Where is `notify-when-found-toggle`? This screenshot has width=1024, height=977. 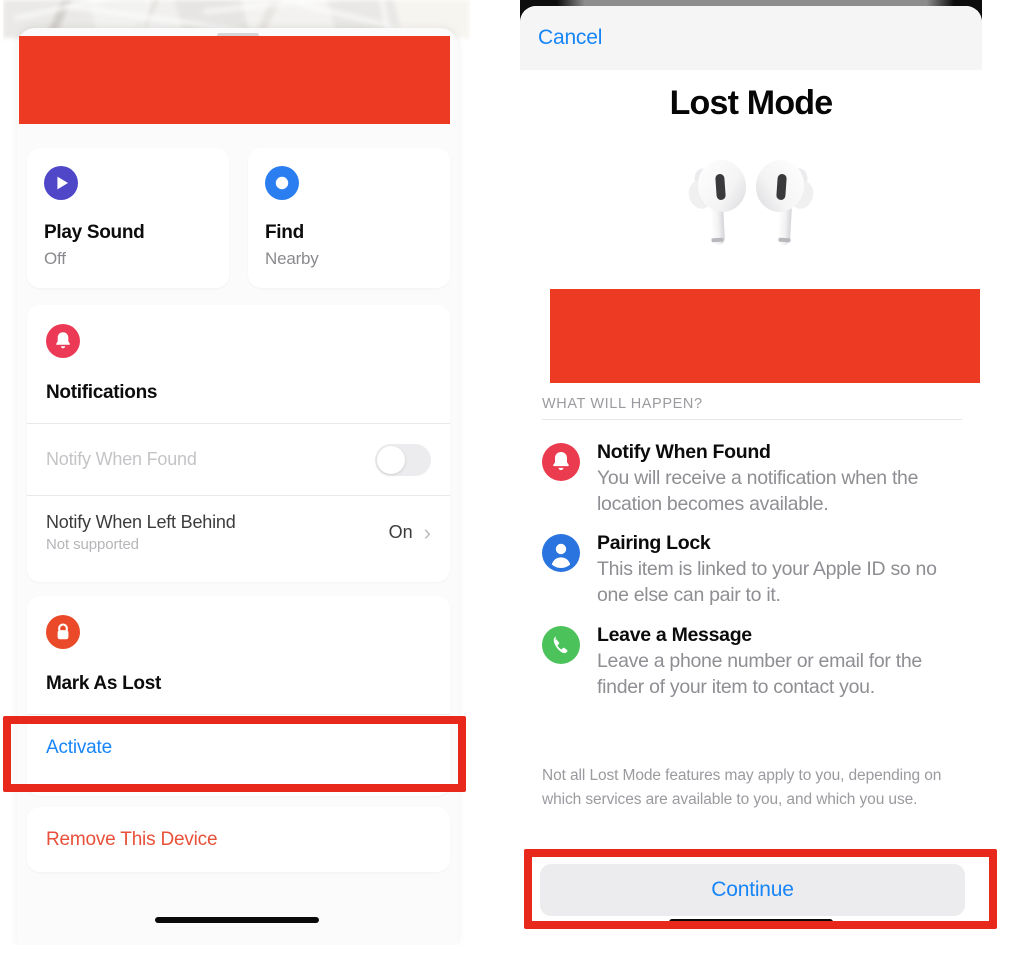 notify-when-found-toggle is located at coordinates (403, 459).